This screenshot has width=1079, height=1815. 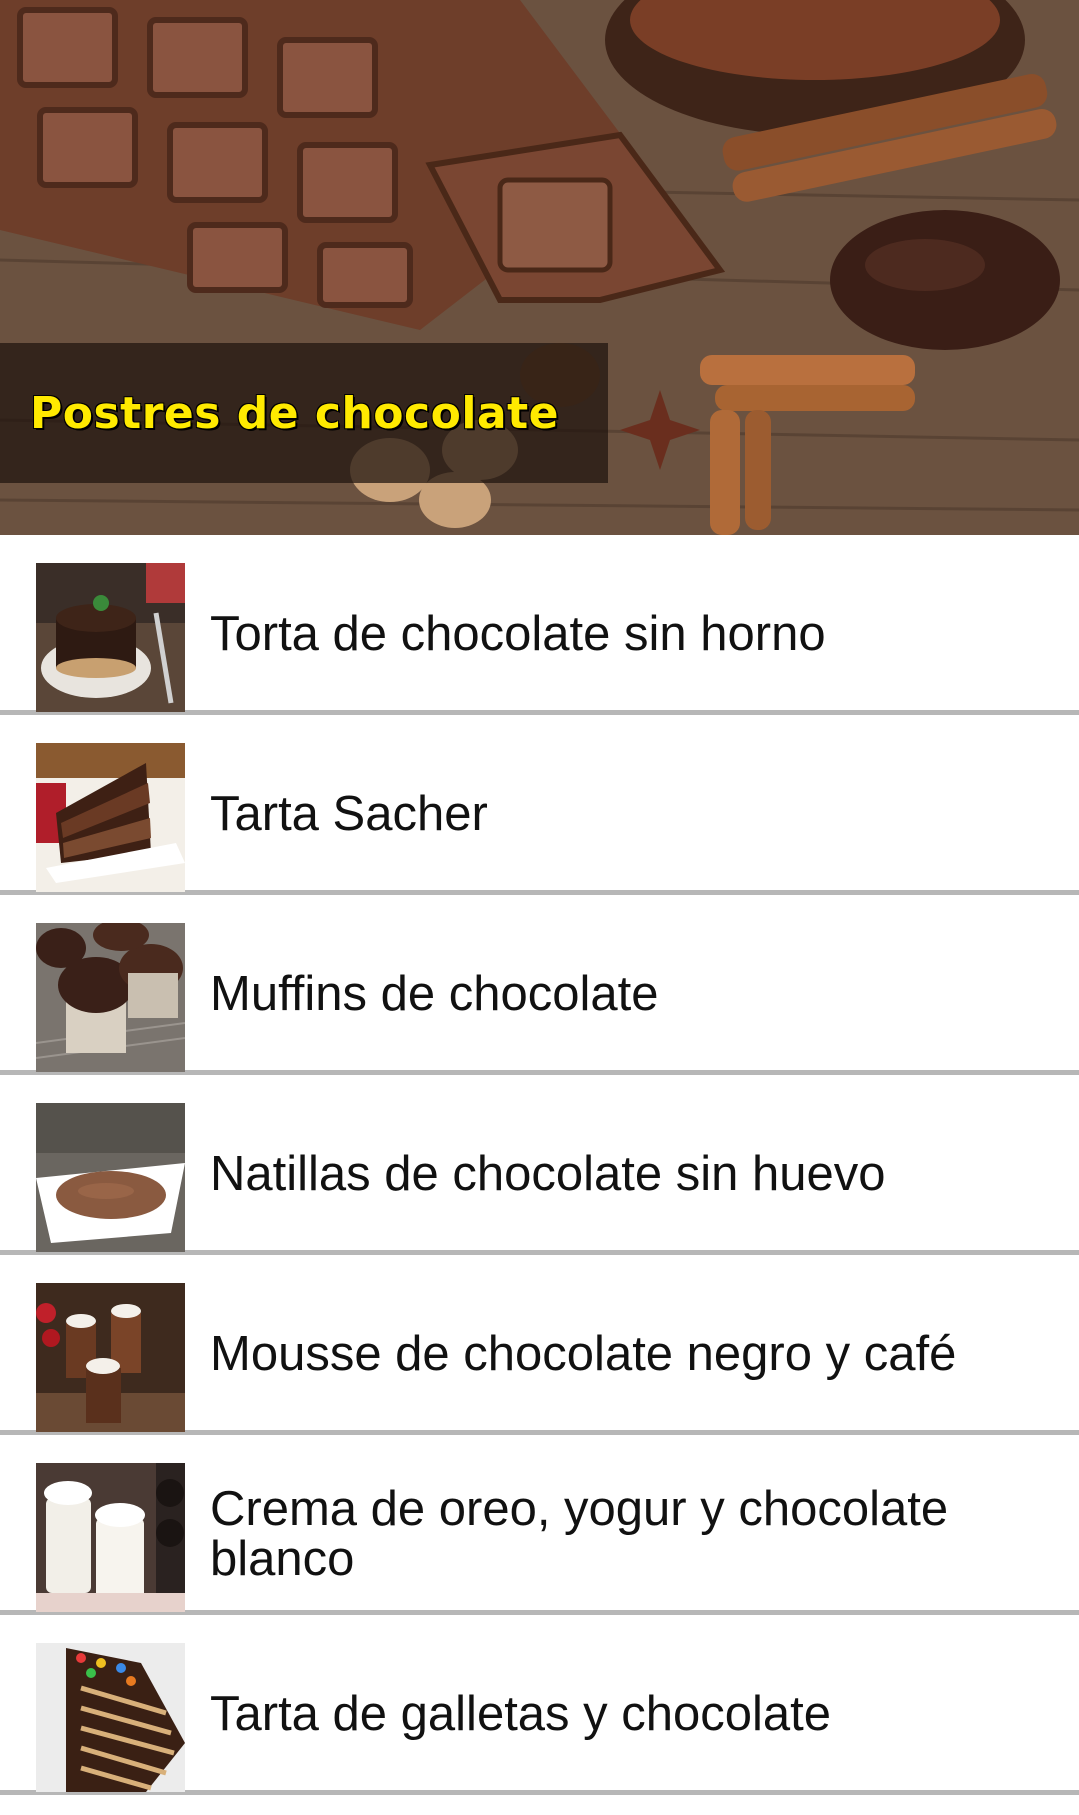 I want to click on list-item: Muffins de chocolate, so click(x=539, y=985).